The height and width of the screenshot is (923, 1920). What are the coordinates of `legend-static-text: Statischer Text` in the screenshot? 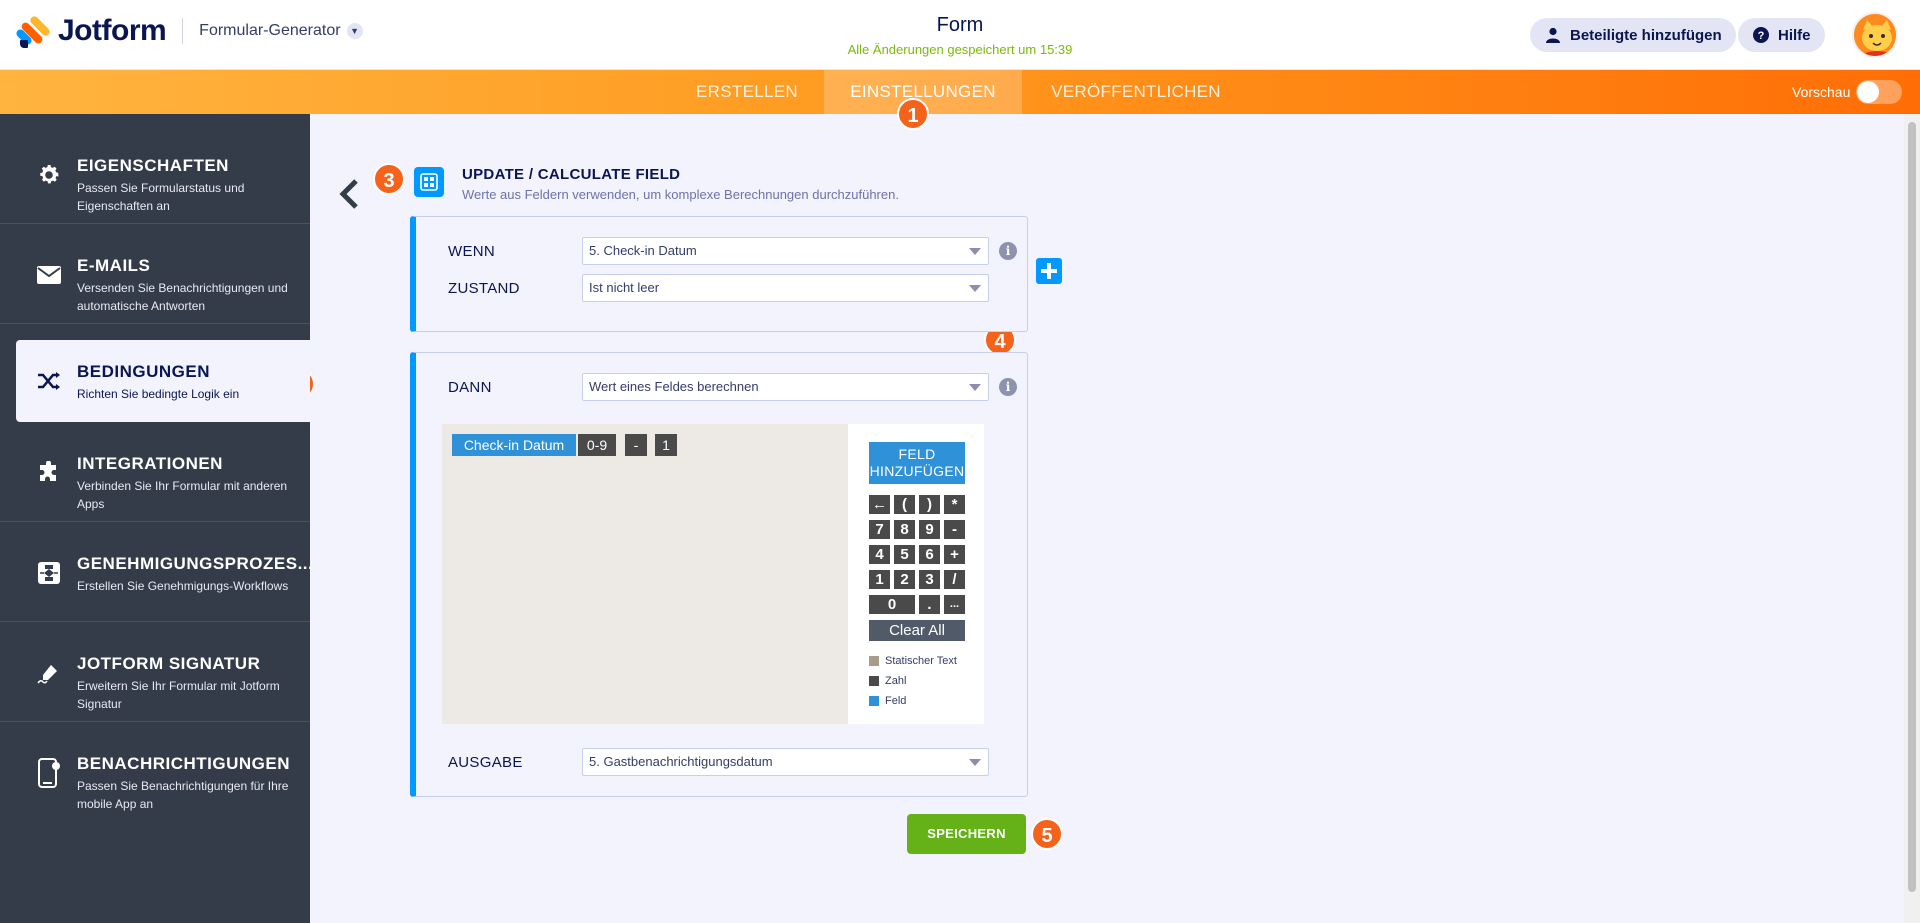 It's located at (913, 661).